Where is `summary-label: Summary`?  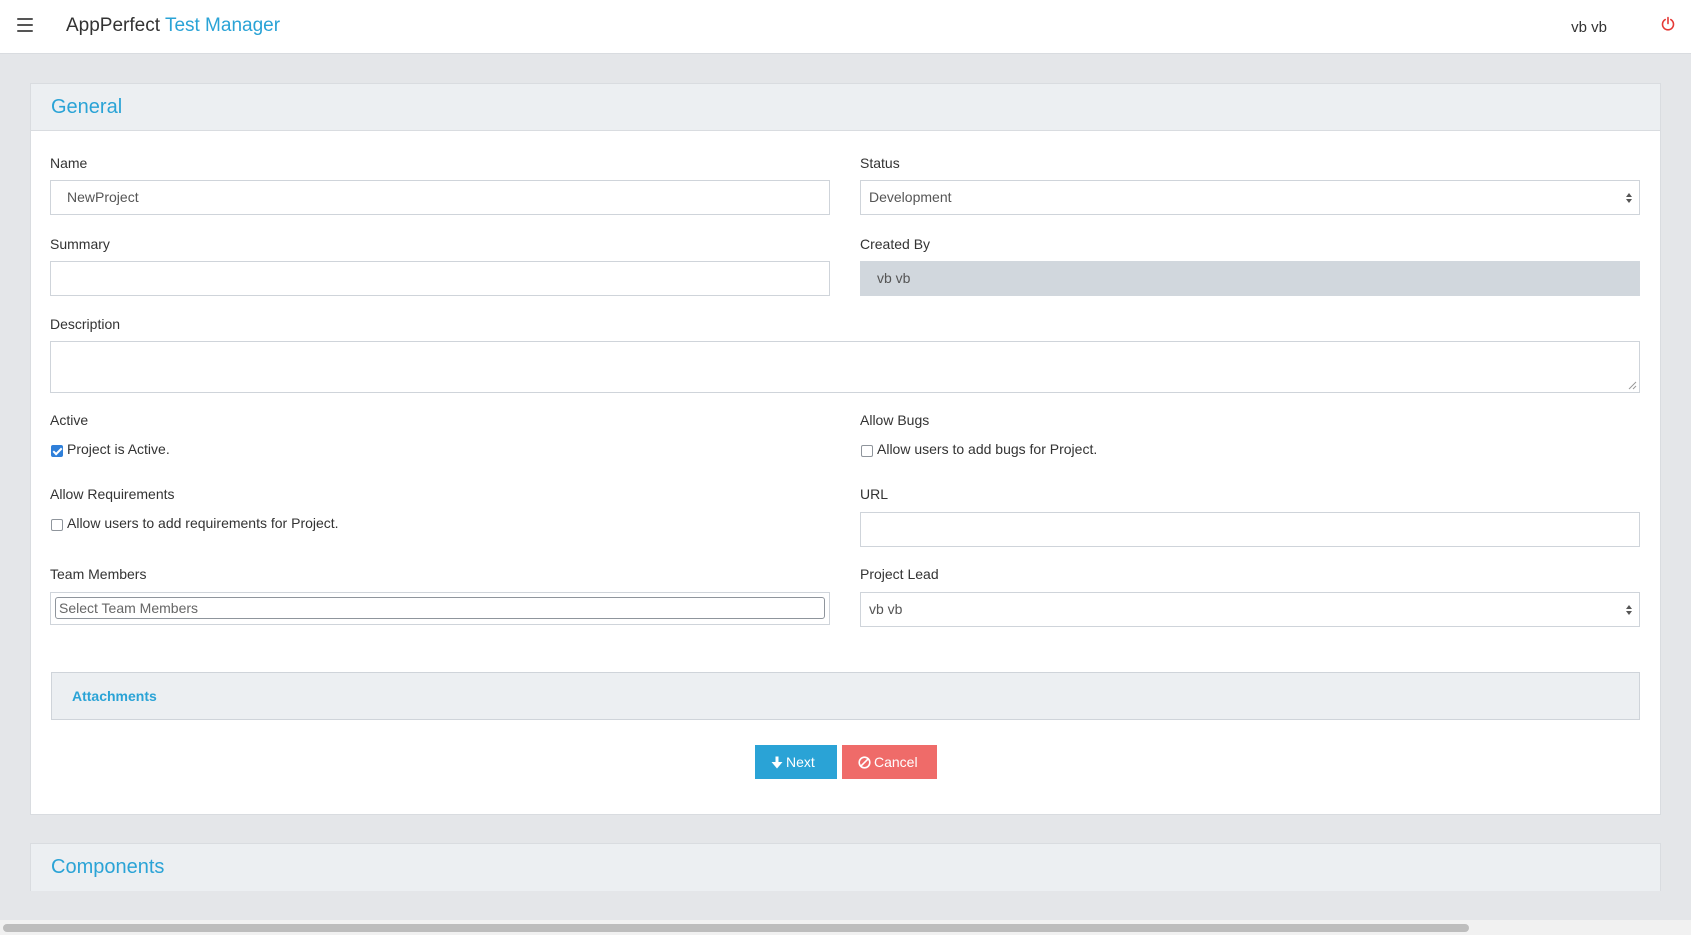 summary-label: Summary is located at coordinates (80, 244).